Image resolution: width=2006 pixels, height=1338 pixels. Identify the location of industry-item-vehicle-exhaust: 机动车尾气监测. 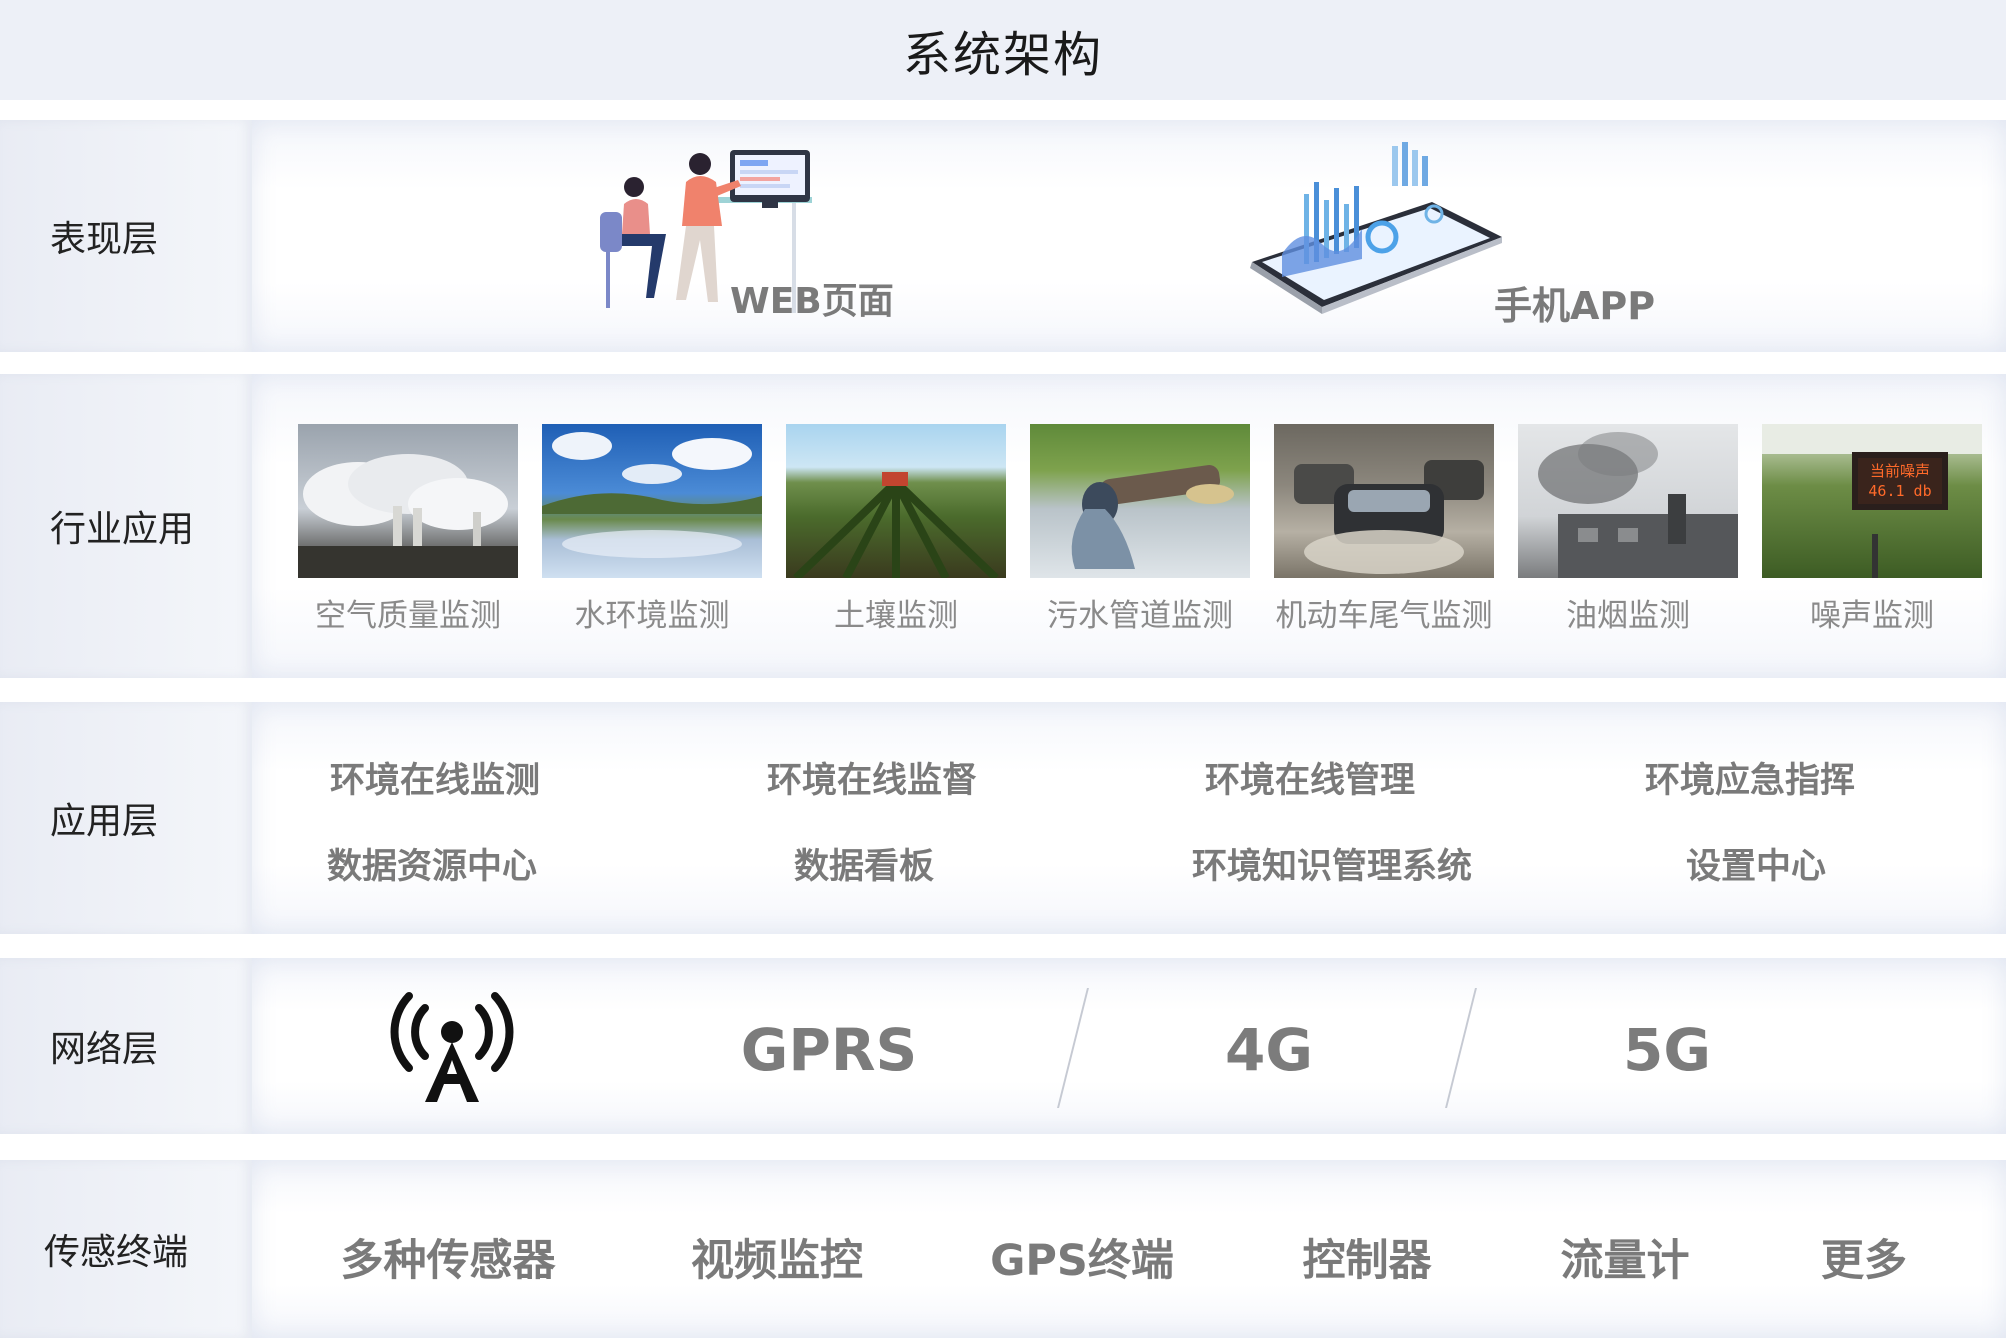
(1384, 529).